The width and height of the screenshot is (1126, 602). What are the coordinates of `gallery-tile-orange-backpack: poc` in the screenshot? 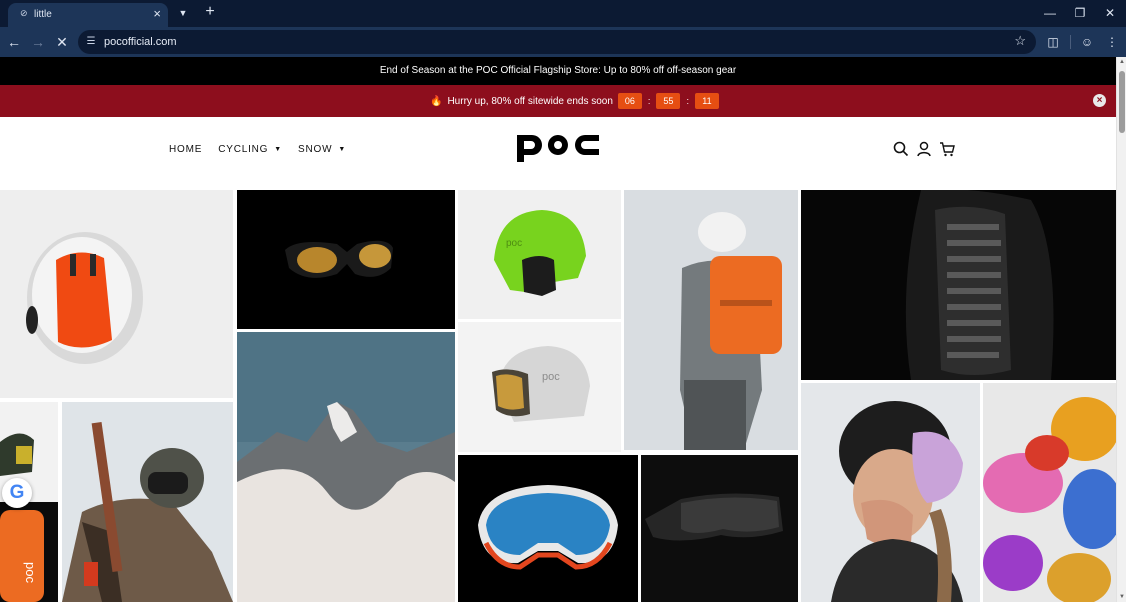 It's located at (29, 552).